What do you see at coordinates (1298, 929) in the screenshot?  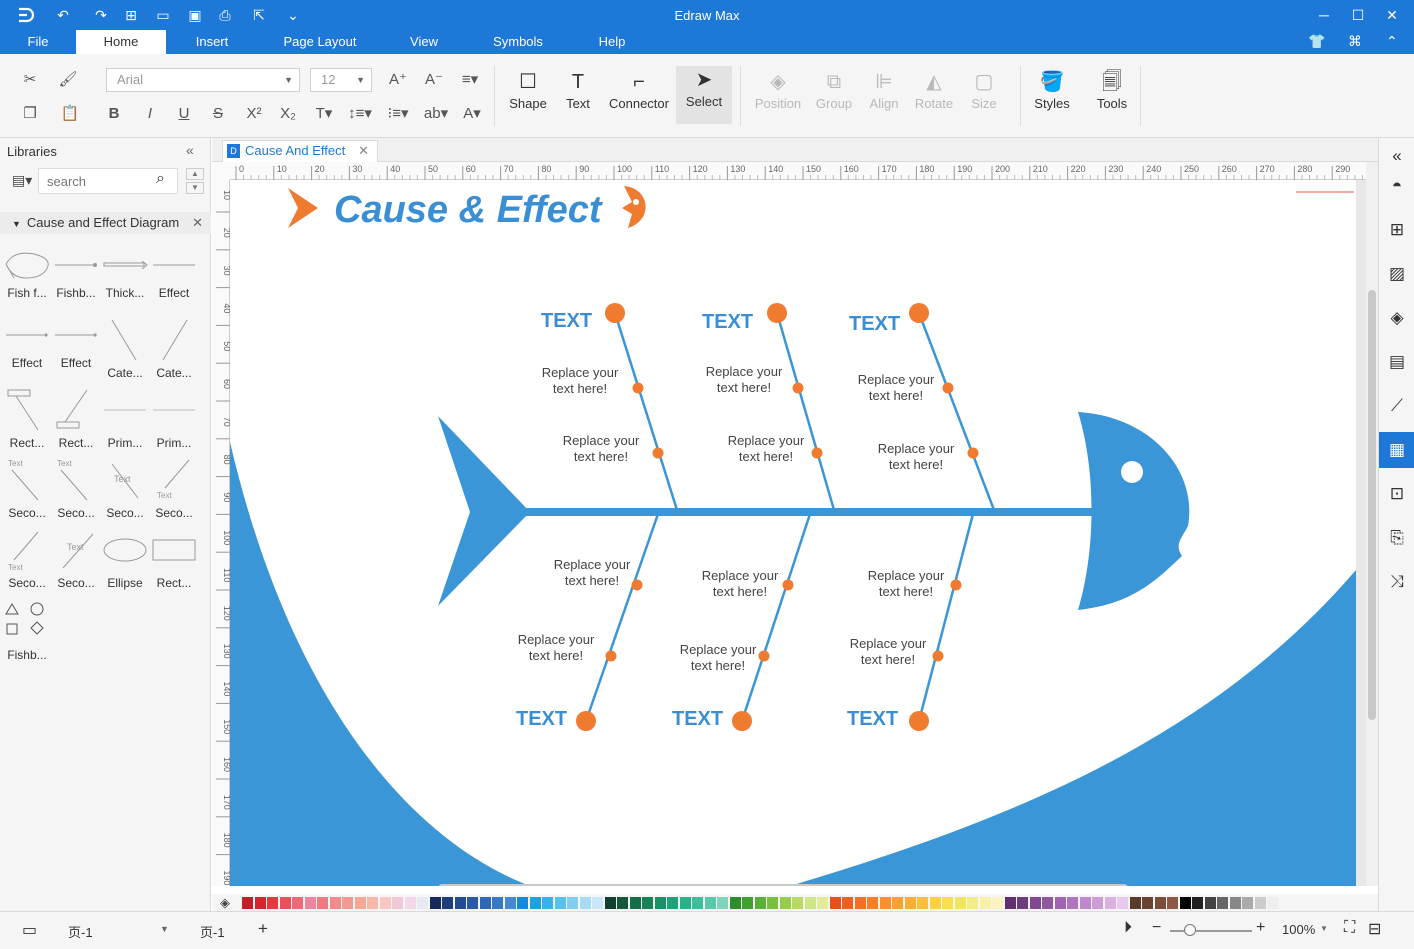 I see `zoom-level: 100%` at bounding box center [1298, 929].